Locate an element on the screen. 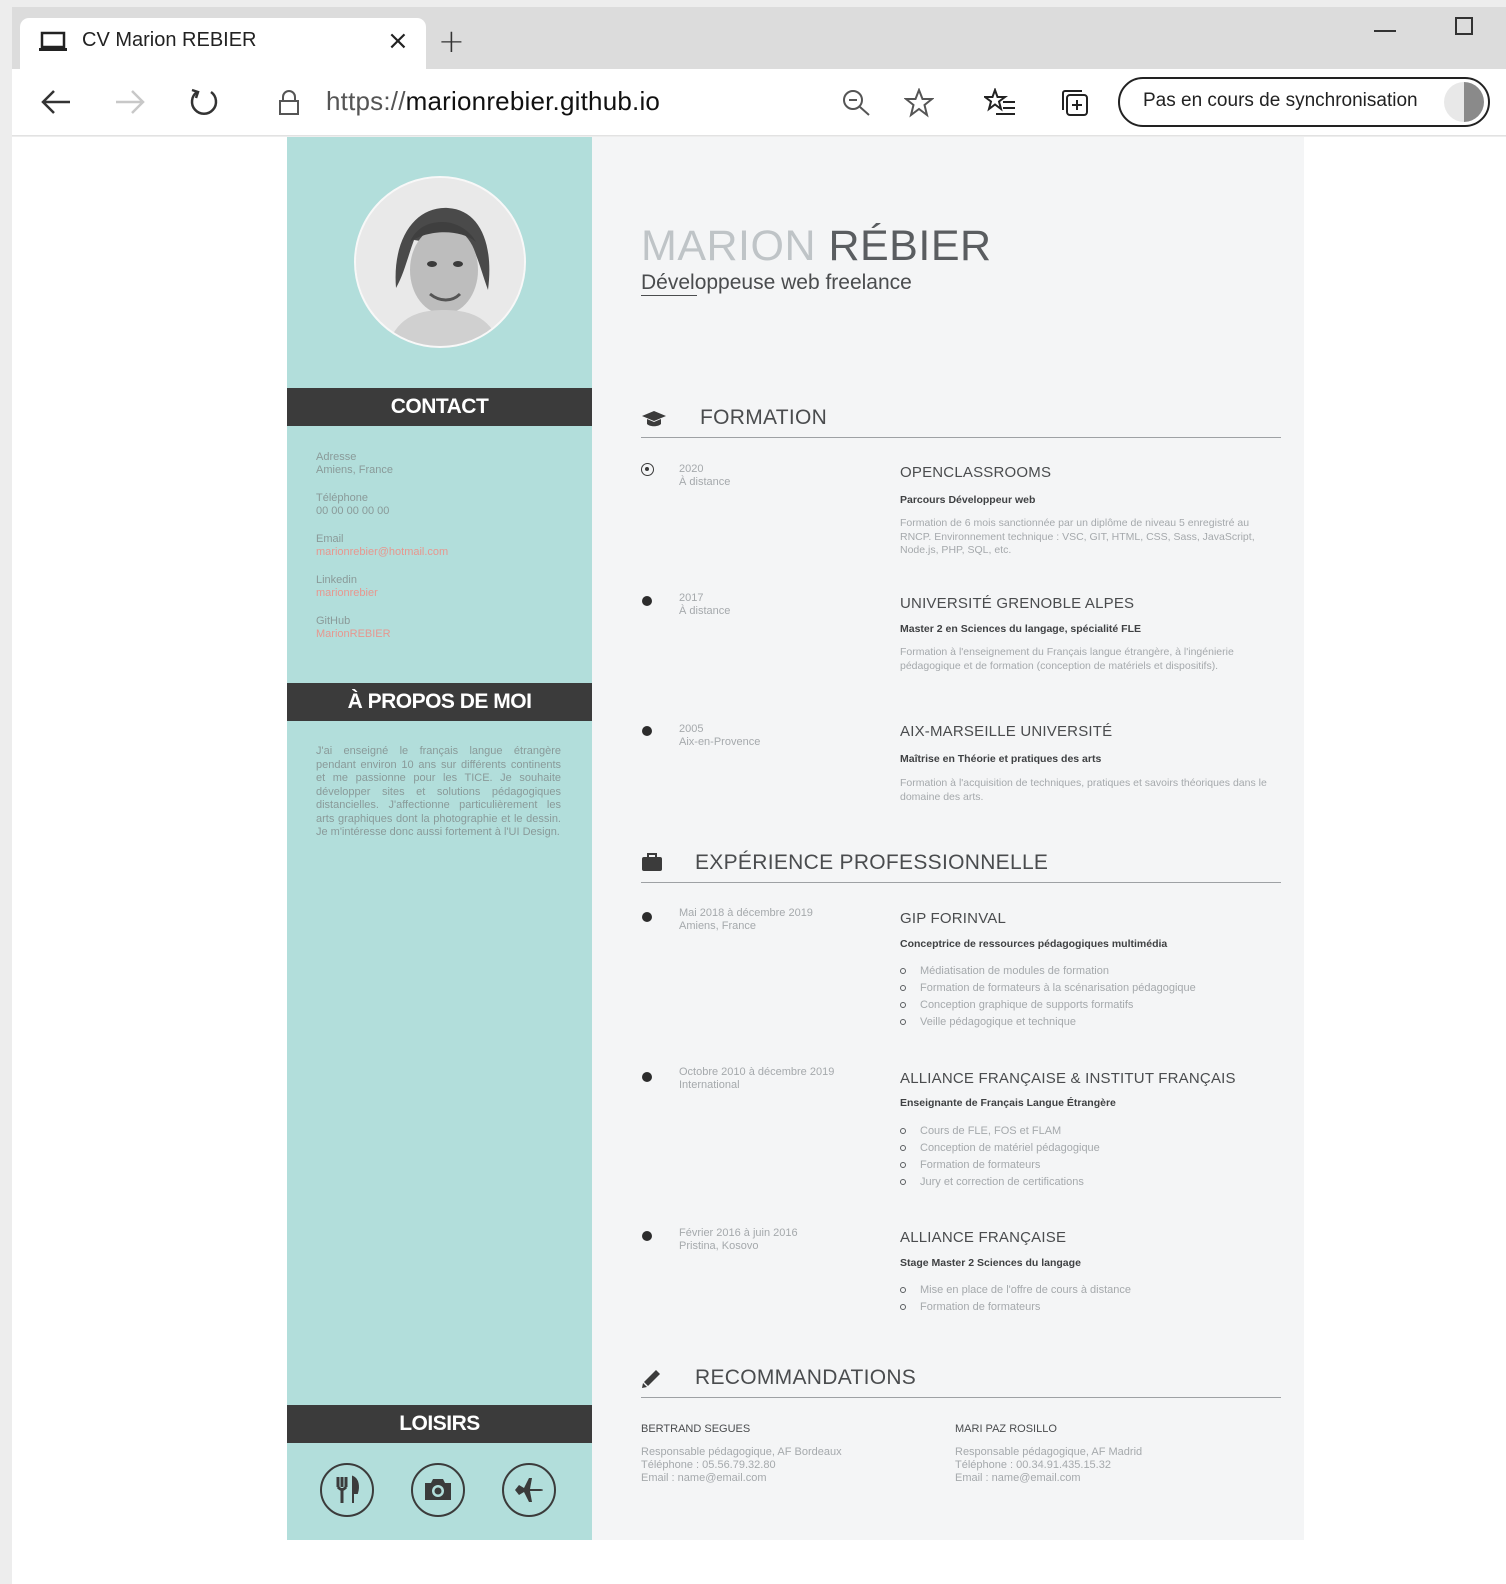  sync-label: Pas en cours de synchronisation is located at coordinates (1280, 100).